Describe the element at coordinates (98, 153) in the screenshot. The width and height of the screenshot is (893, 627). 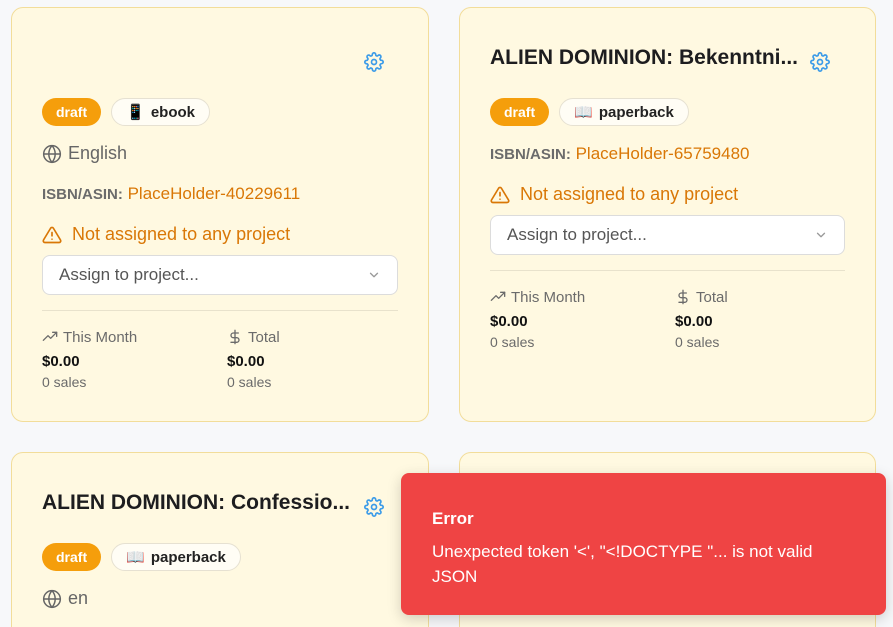
I see `language-label: English` at that location.